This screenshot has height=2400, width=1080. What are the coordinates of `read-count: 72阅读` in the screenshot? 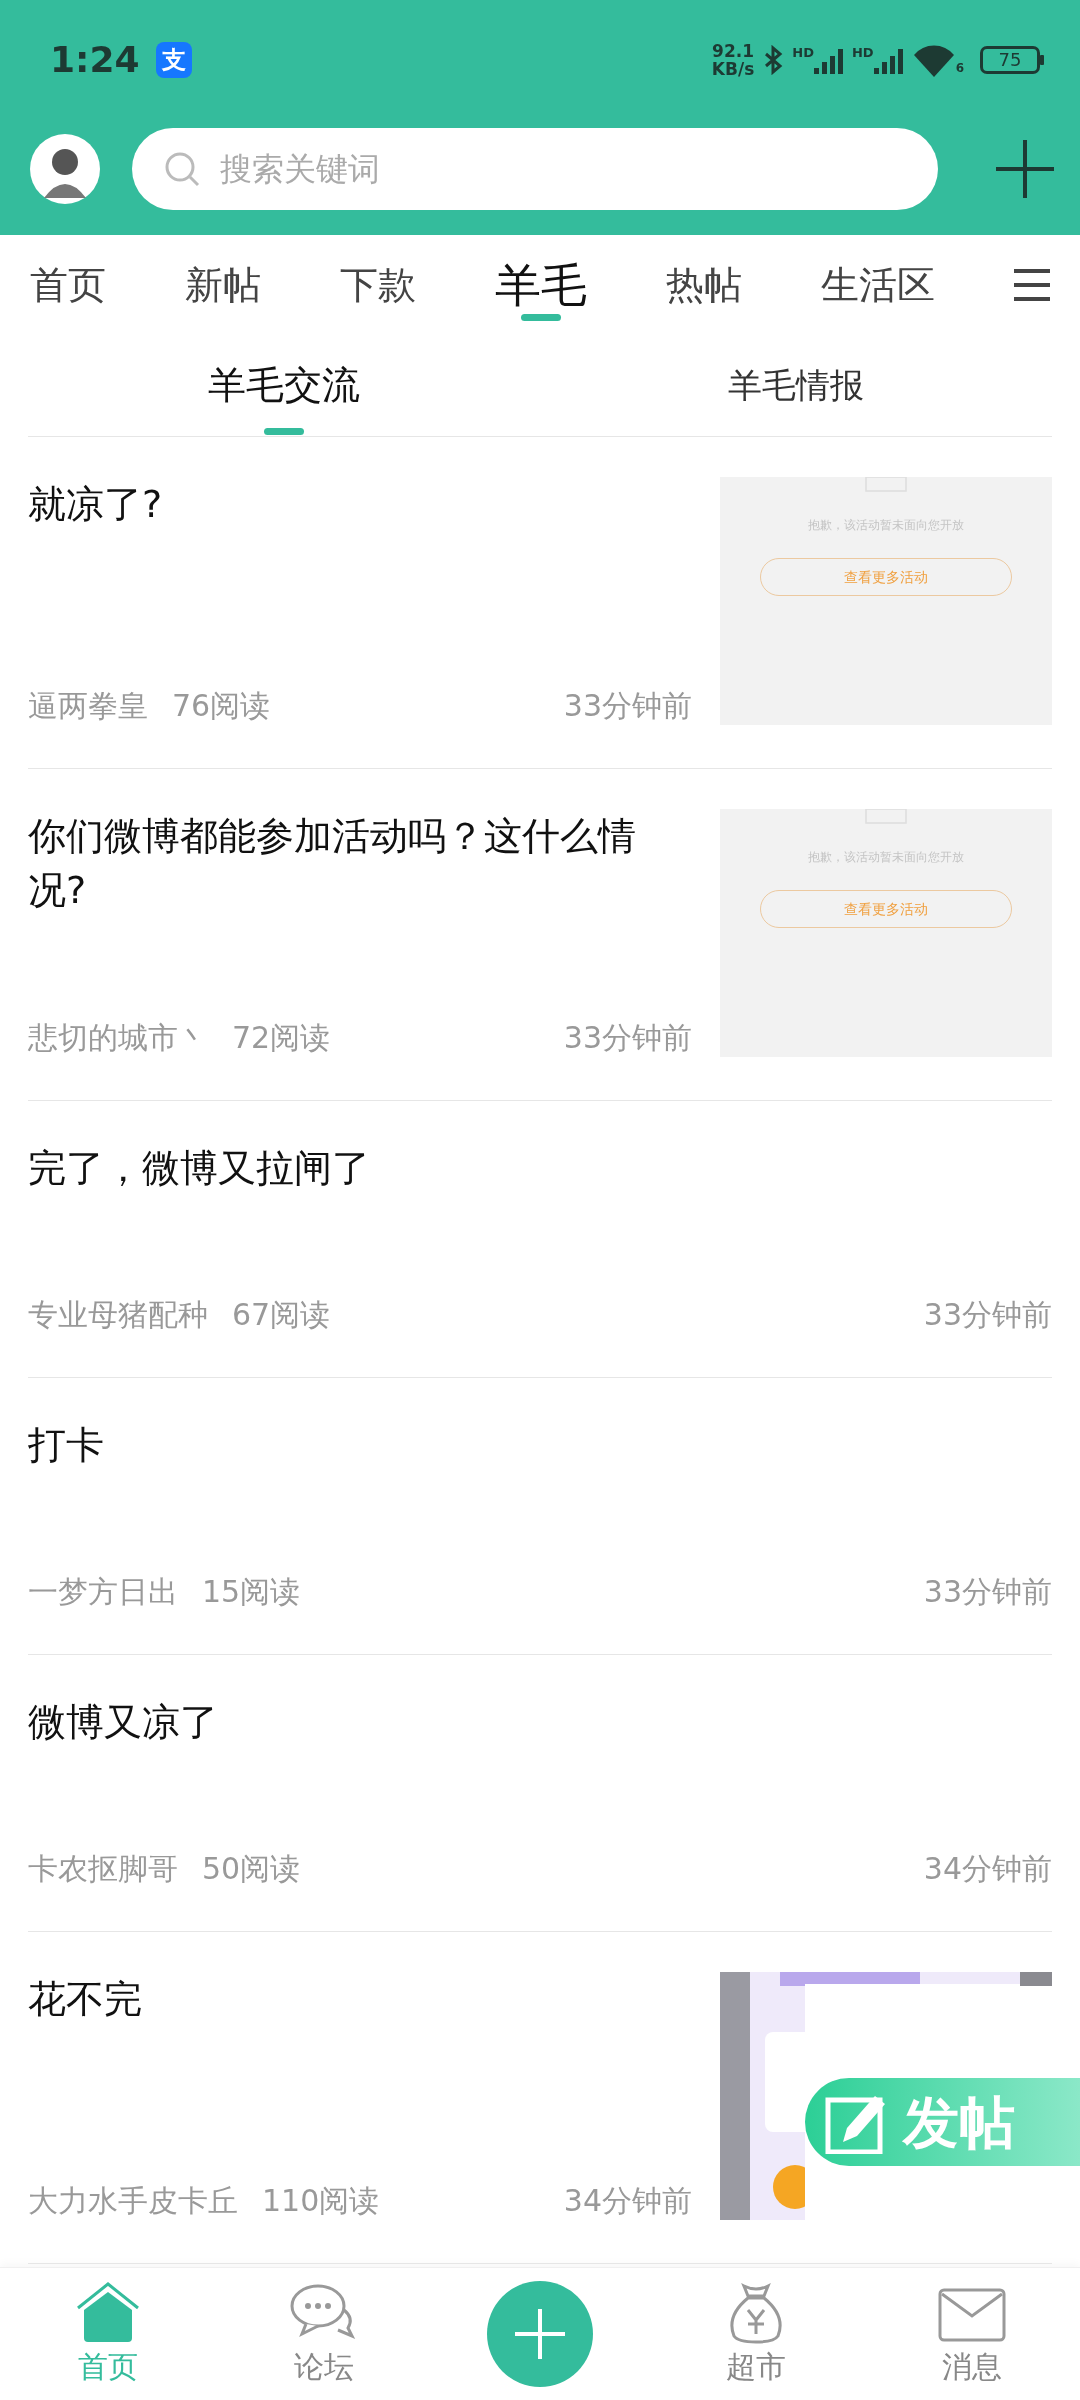 It's located at (281, 1038).